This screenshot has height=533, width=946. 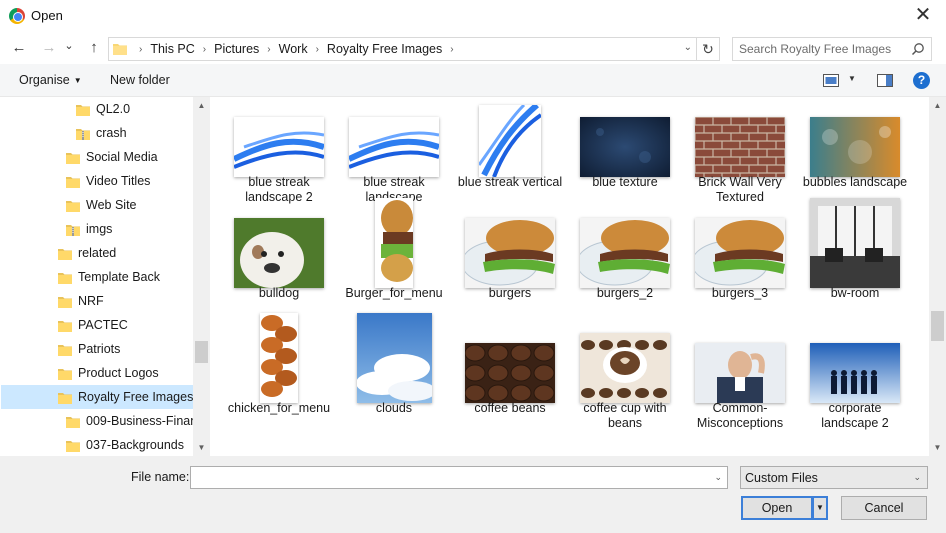 I want to click on bubbles-thumbnail, so click(x=855, y=147).